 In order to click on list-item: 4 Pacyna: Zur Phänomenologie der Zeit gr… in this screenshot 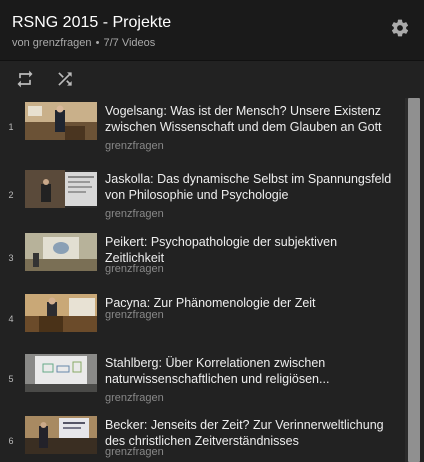, I will do `click(199, 320)`.